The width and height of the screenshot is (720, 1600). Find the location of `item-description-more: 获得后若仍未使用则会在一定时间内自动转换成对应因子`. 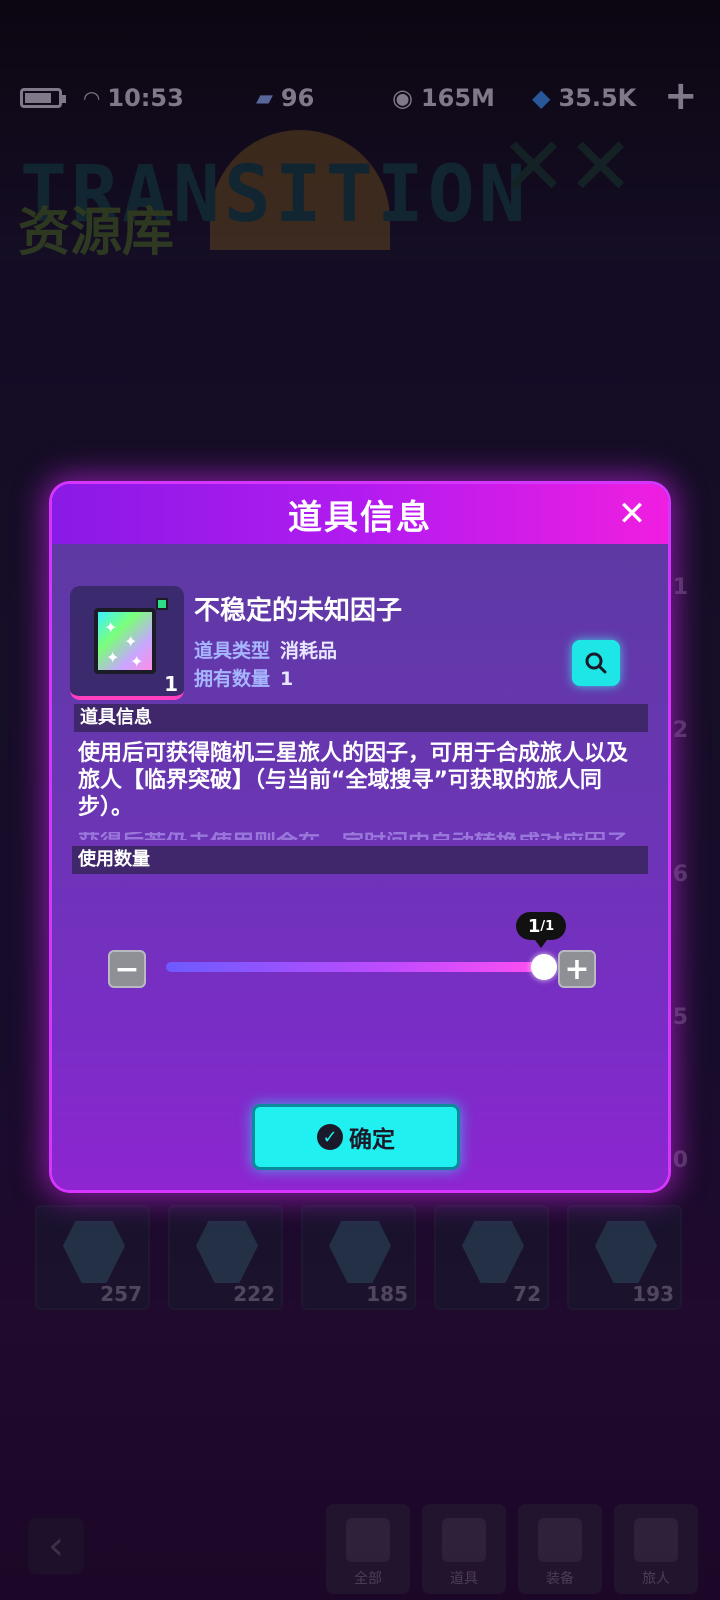

item-description-more: 获得后若仍未使用则会在一定时间内自动转换成对应因子 is located at coordinates (363, 836).